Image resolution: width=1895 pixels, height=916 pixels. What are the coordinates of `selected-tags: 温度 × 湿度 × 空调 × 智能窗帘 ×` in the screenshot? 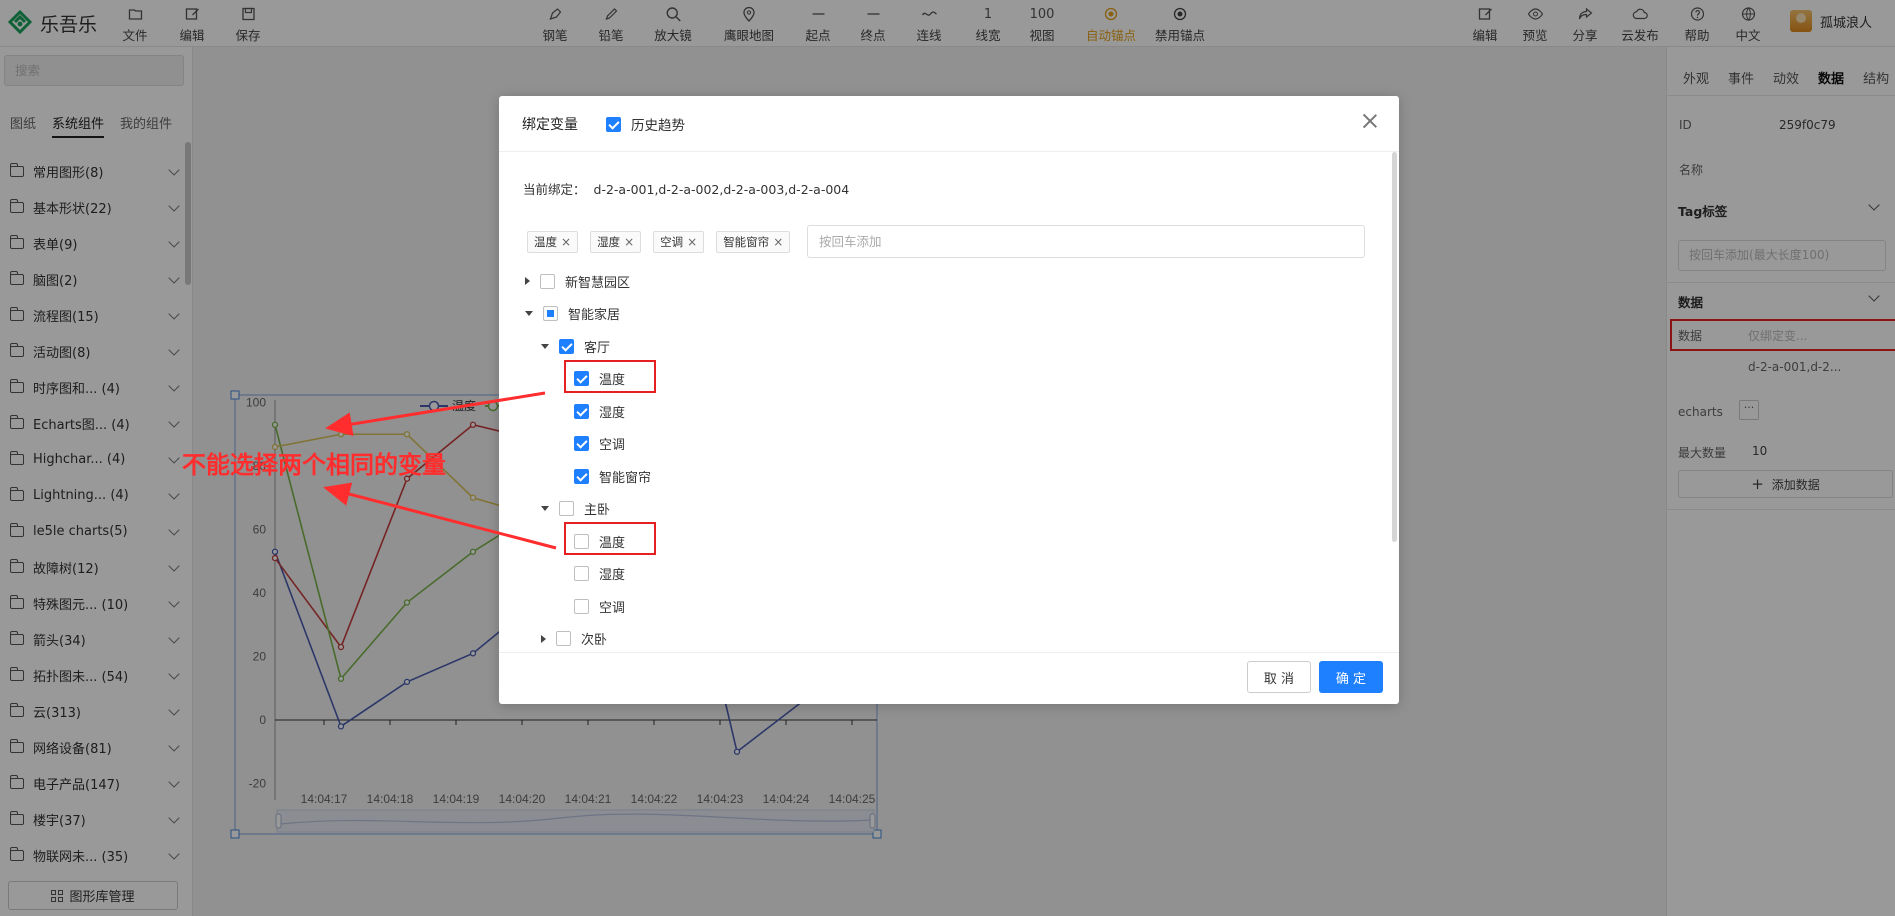 It's located at (664, 242).